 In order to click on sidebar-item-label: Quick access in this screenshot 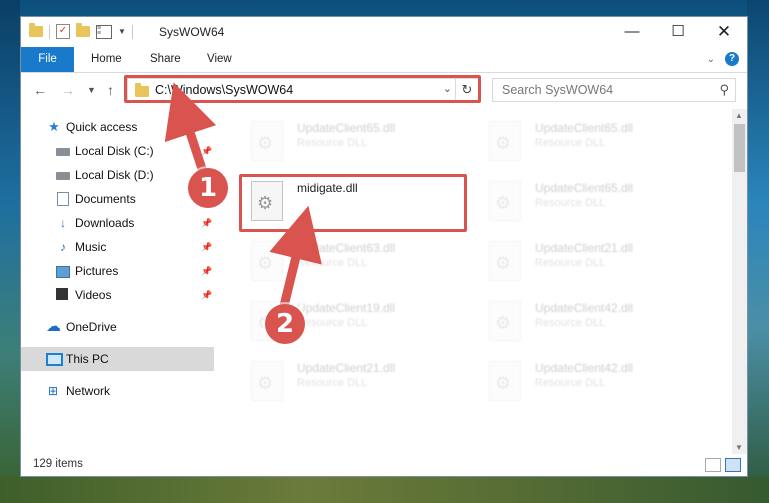, I will do `click(102, 127)`.